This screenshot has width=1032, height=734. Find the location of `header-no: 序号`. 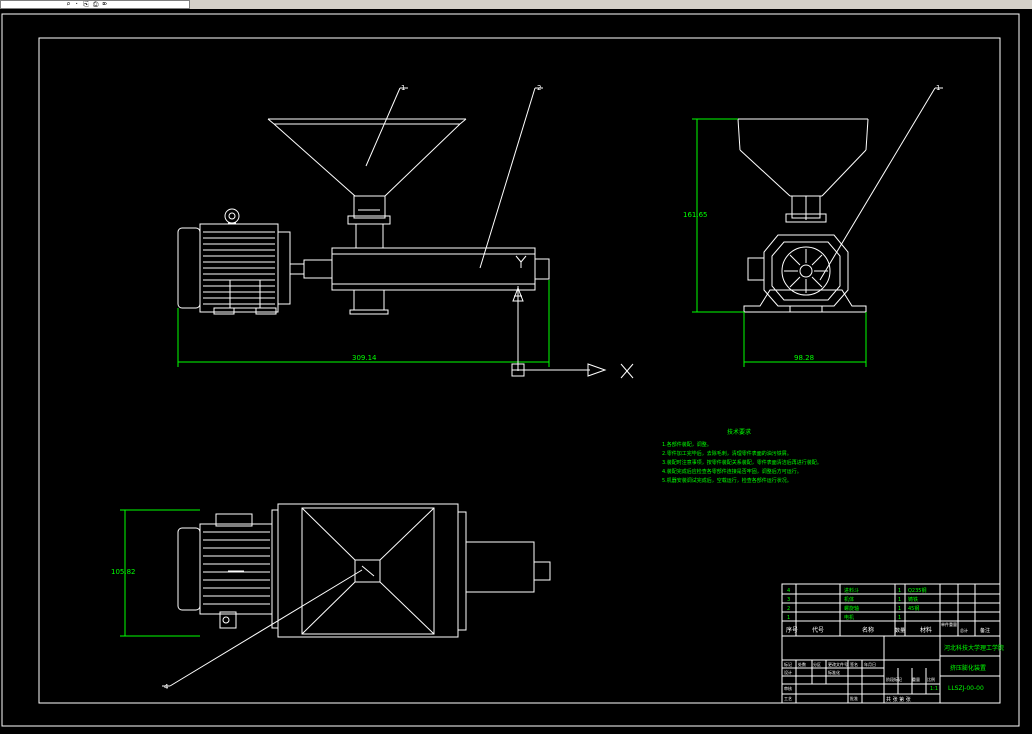

header-no: 序号 is located at coordinates (792, 630).